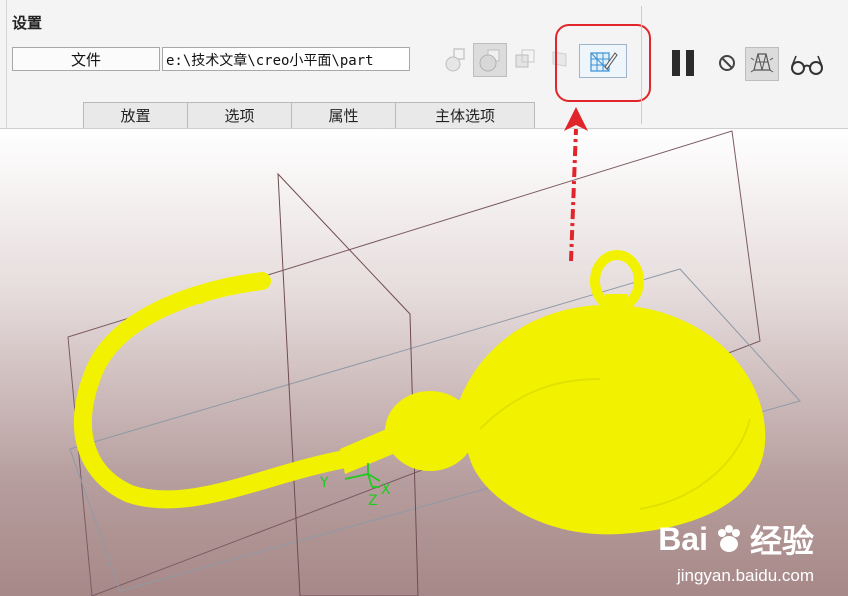 The image size is (848, 596). Describe the element at coordinates (386, 490) in the screenshot. I see `axis-label-x: X` at that location.